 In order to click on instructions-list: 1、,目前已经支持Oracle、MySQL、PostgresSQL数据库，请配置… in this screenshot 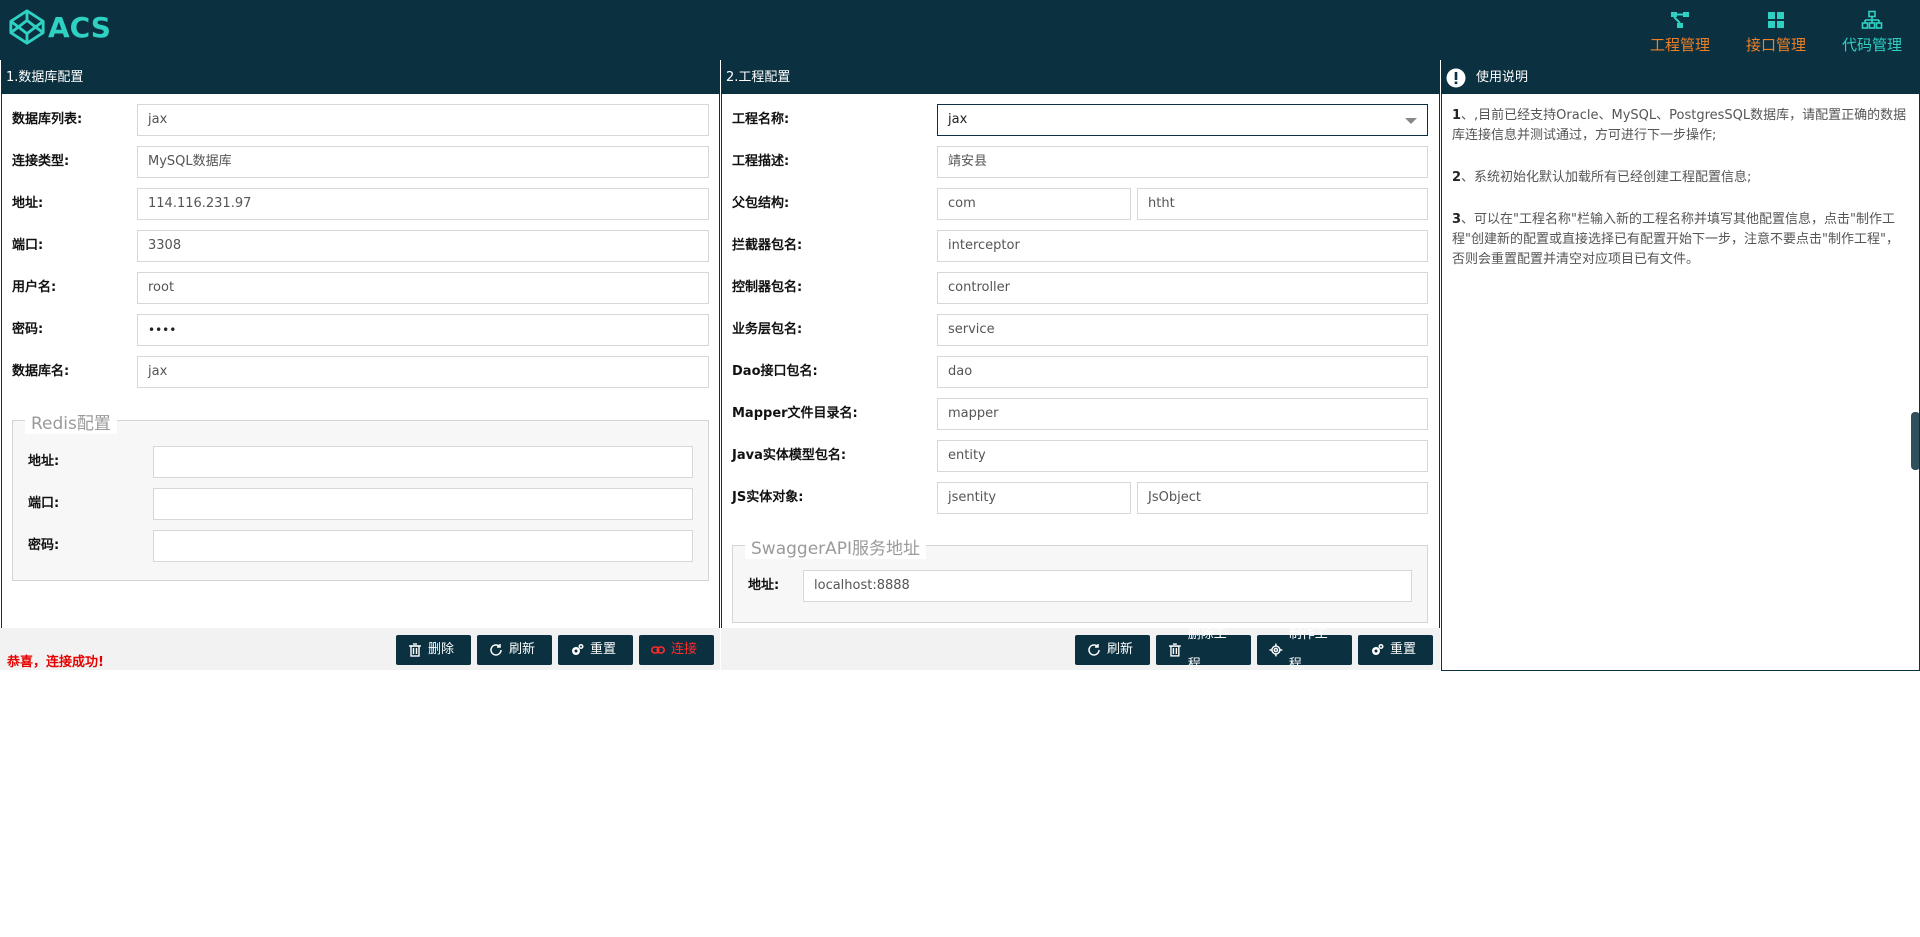, I will do `click(1680, 182)`.